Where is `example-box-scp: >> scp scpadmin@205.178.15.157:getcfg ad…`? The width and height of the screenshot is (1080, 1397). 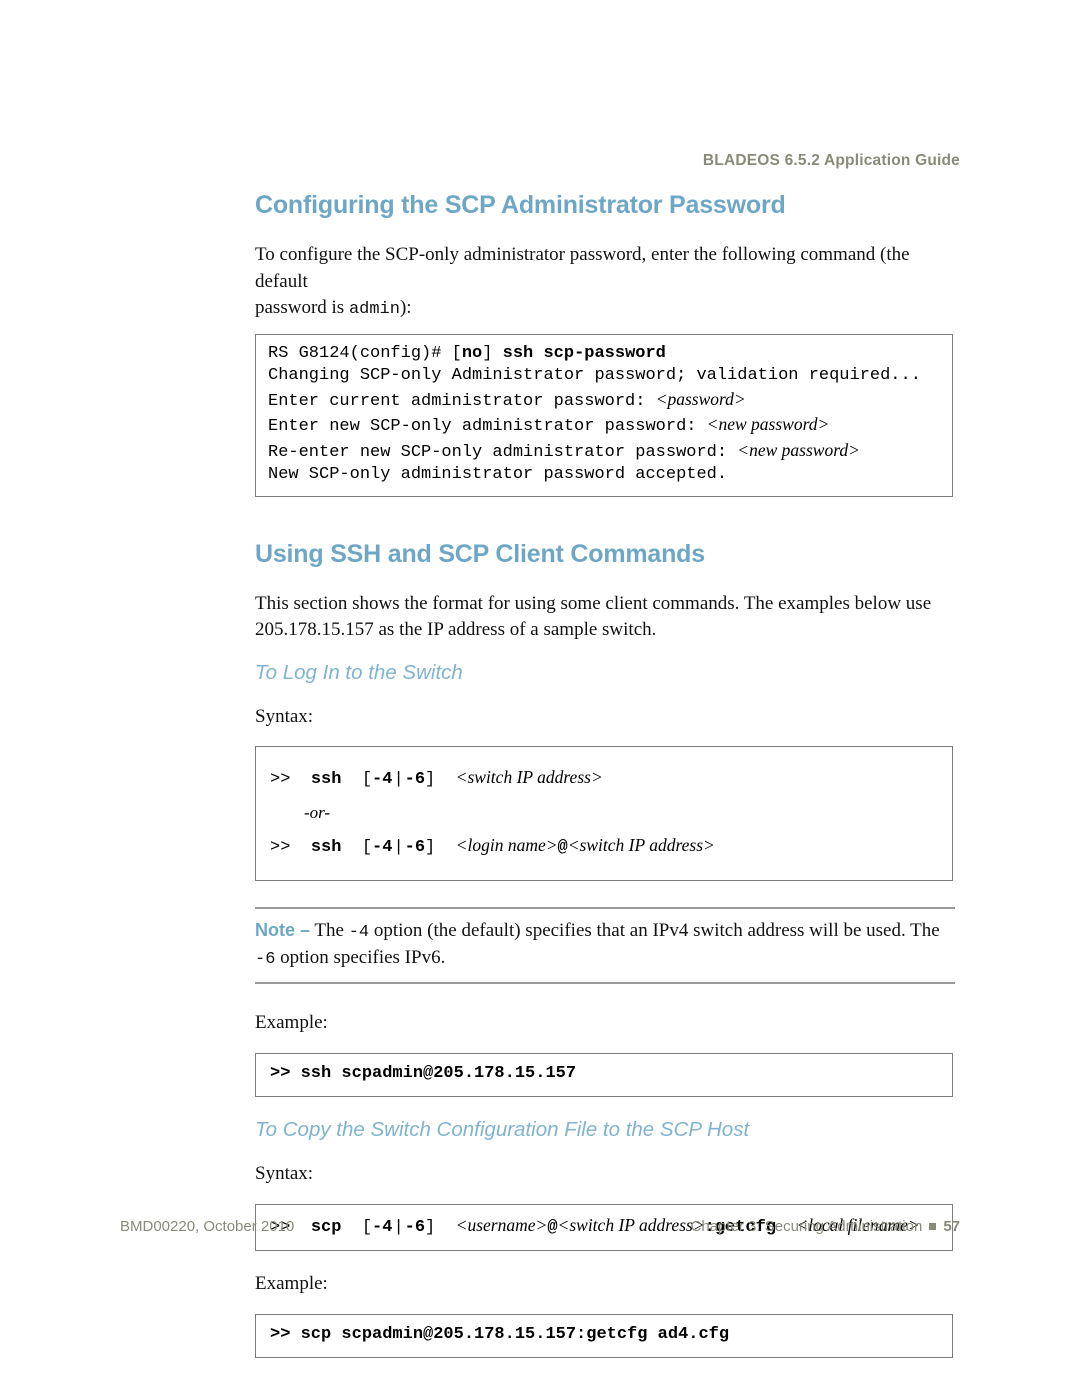 example-box-scp: >> scp scpadmin@205.178.15.157:getcfg ad… is located at coordinates (604, 1335).